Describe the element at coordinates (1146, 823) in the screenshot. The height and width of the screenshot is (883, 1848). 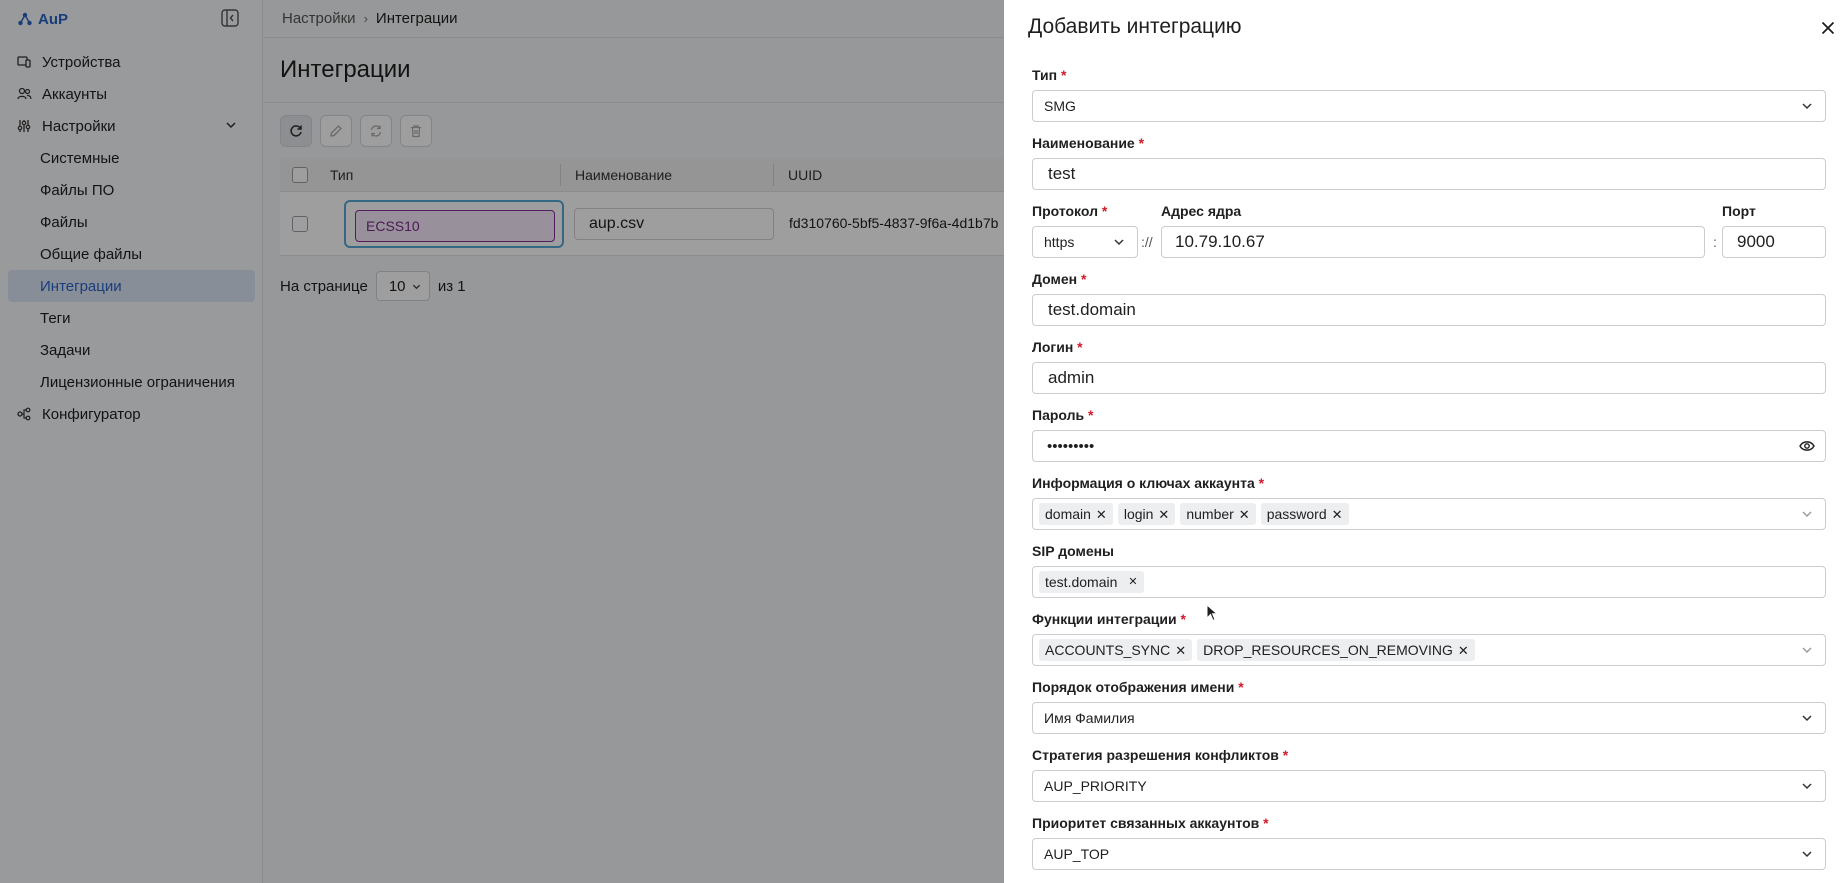
I see `linked-priority-label: Приоритет связанных аккаунтов` at that location.